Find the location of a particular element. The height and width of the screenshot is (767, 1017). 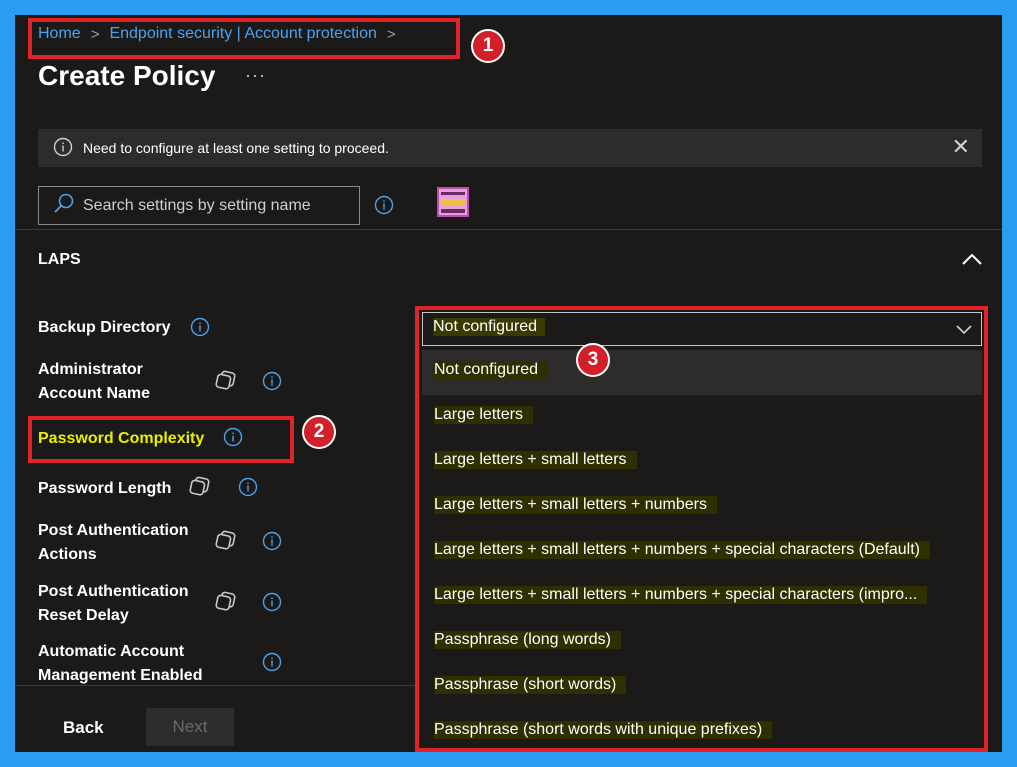

setting-label-post-authentication-reset-delay: Post Authentication Reset Delay is located at coordinates (113, 603).